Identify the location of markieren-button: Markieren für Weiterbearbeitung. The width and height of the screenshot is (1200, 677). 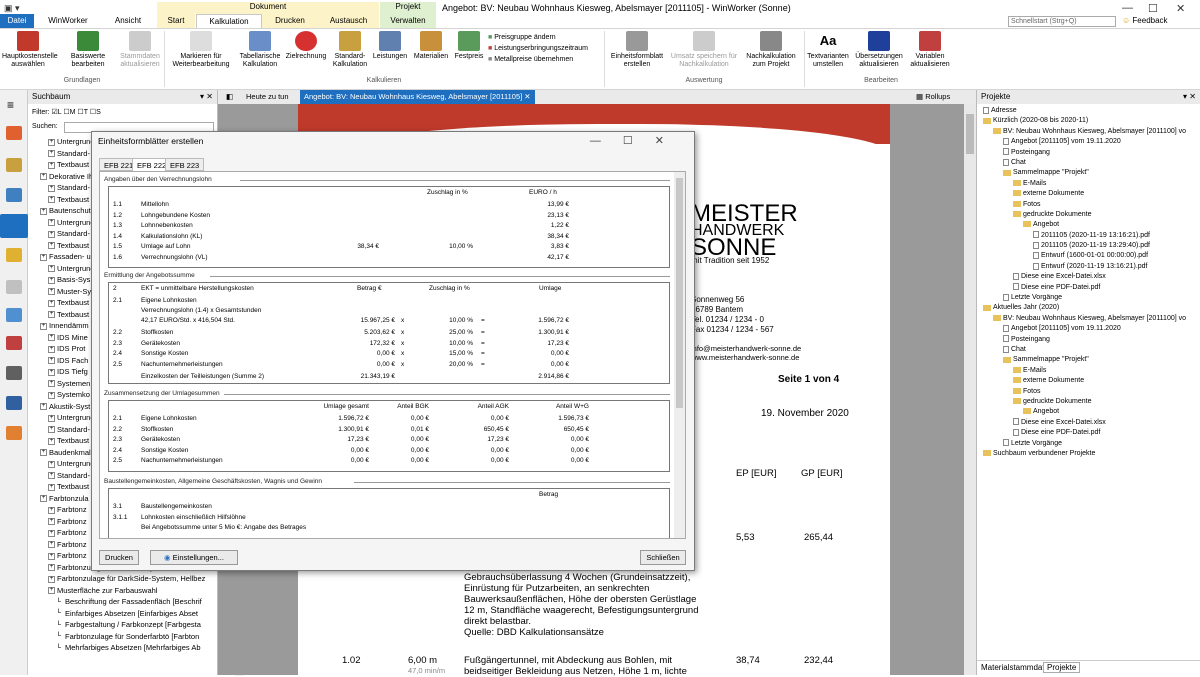
(201, 50).